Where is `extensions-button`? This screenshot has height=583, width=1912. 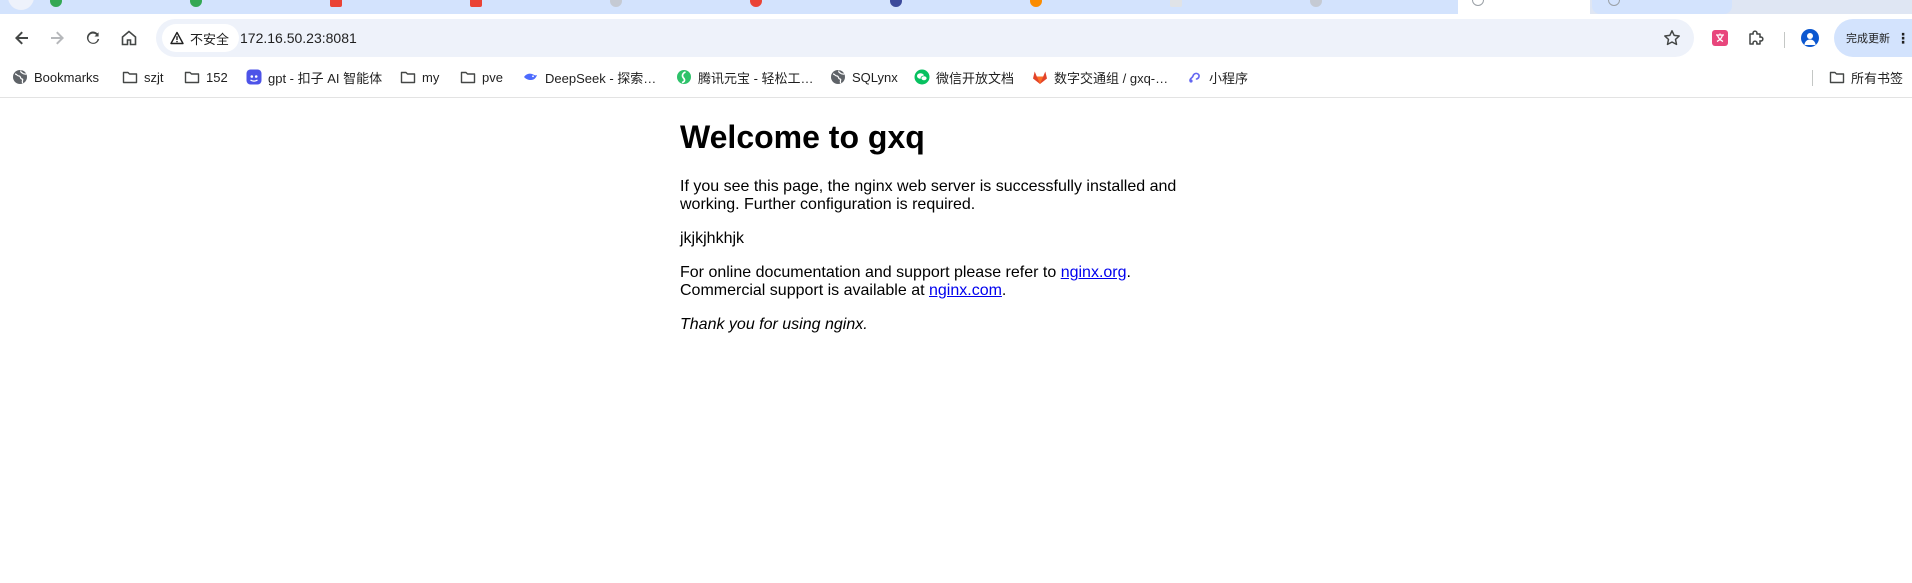
extensions-button is located at coordinates (1756, 38).